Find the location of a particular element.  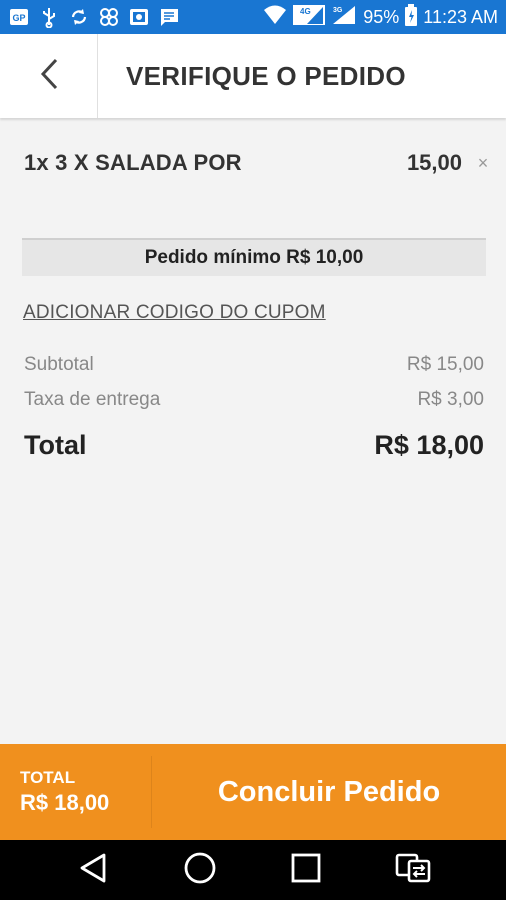

battery-icon is located at coordinates (411, 17).